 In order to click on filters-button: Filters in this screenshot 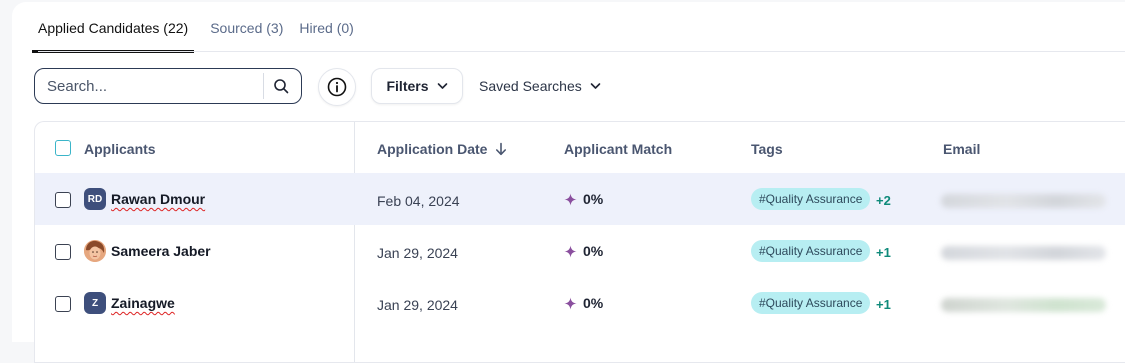, I will do `click(417, 86)`.